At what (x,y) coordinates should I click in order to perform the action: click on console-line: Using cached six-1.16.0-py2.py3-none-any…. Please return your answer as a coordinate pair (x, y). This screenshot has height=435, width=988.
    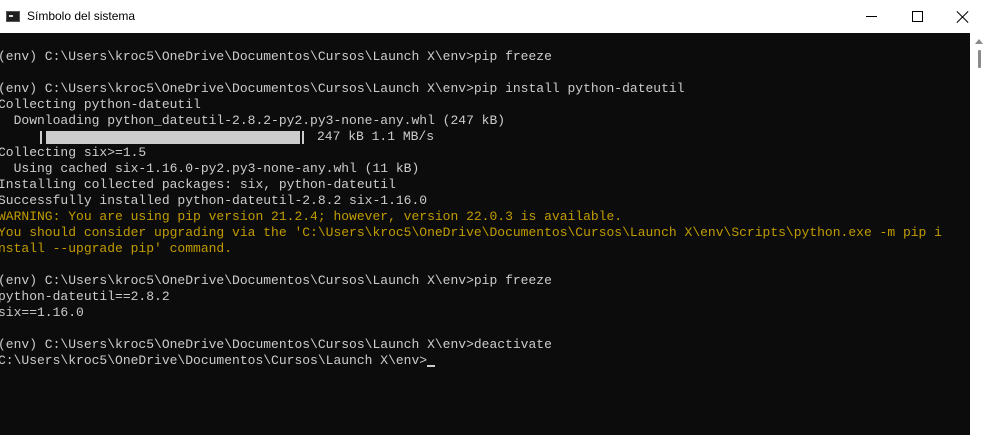
    Looking at the image, I should click on (210, 168).